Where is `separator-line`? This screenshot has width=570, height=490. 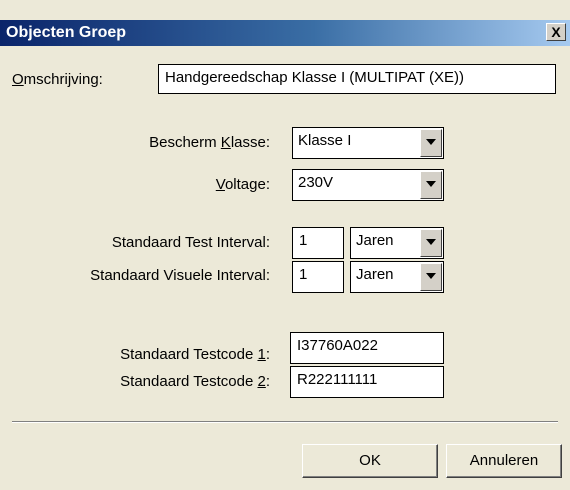
separator-line is located at coordinates (285, 422).